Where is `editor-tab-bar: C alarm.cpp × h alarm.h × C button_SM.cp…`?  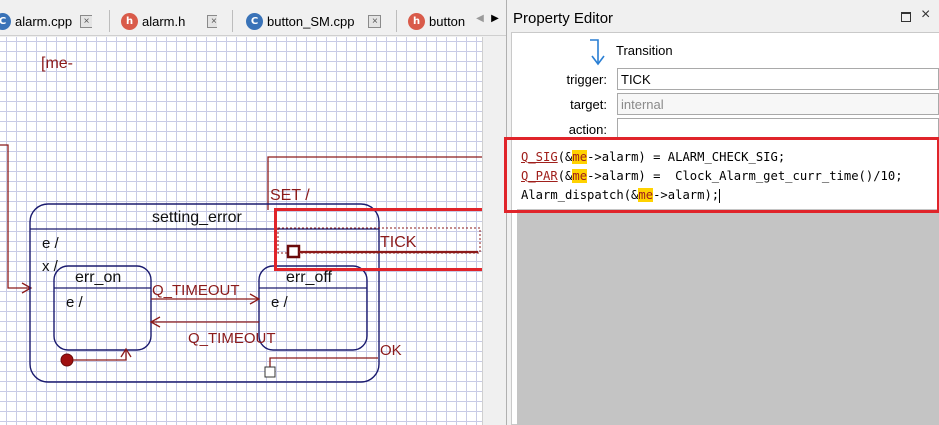
editor-tab-bar: C alarm.cpp × h alarm.h × C button_SM.cp… is located at coordinates (253, 18).